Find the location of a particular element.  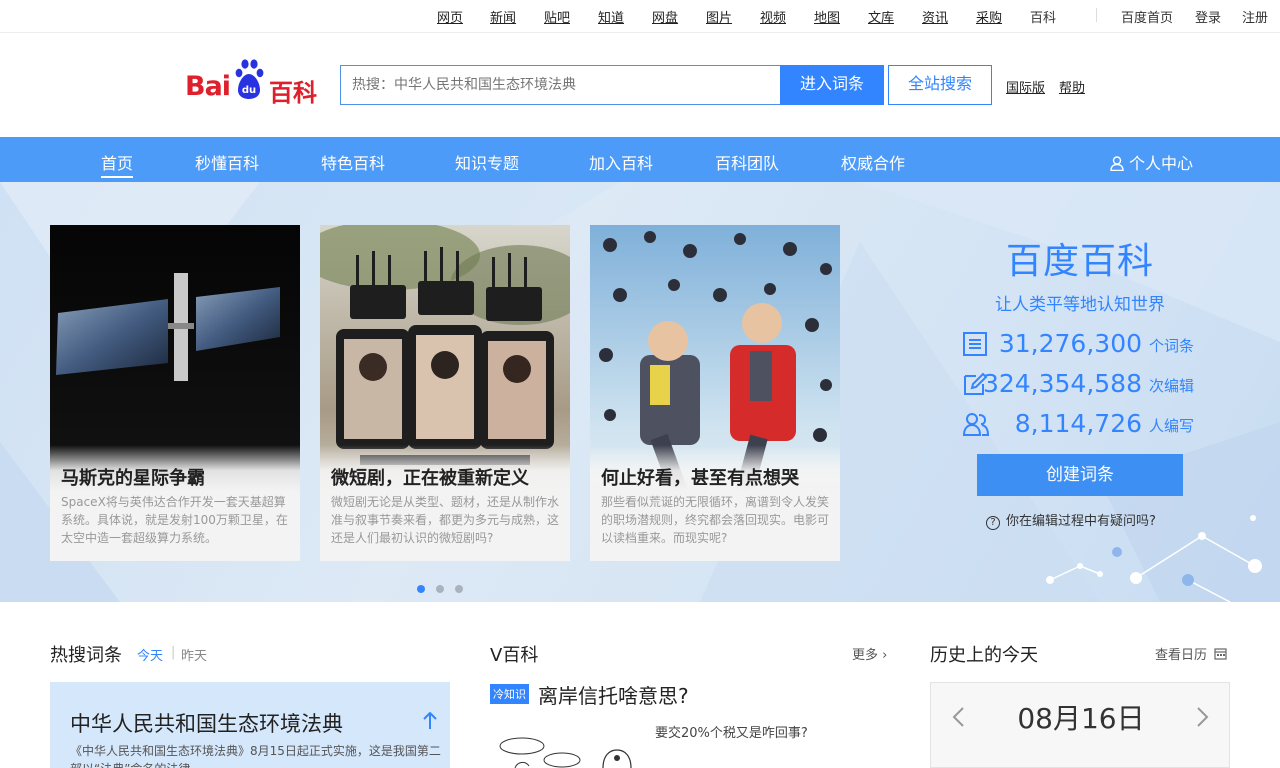

main-navigation: 首页 秒懂百科 特色百科 知识专题 加入百科 百科团队 权威合作 个人中心 is located at coordinates (640, 159).